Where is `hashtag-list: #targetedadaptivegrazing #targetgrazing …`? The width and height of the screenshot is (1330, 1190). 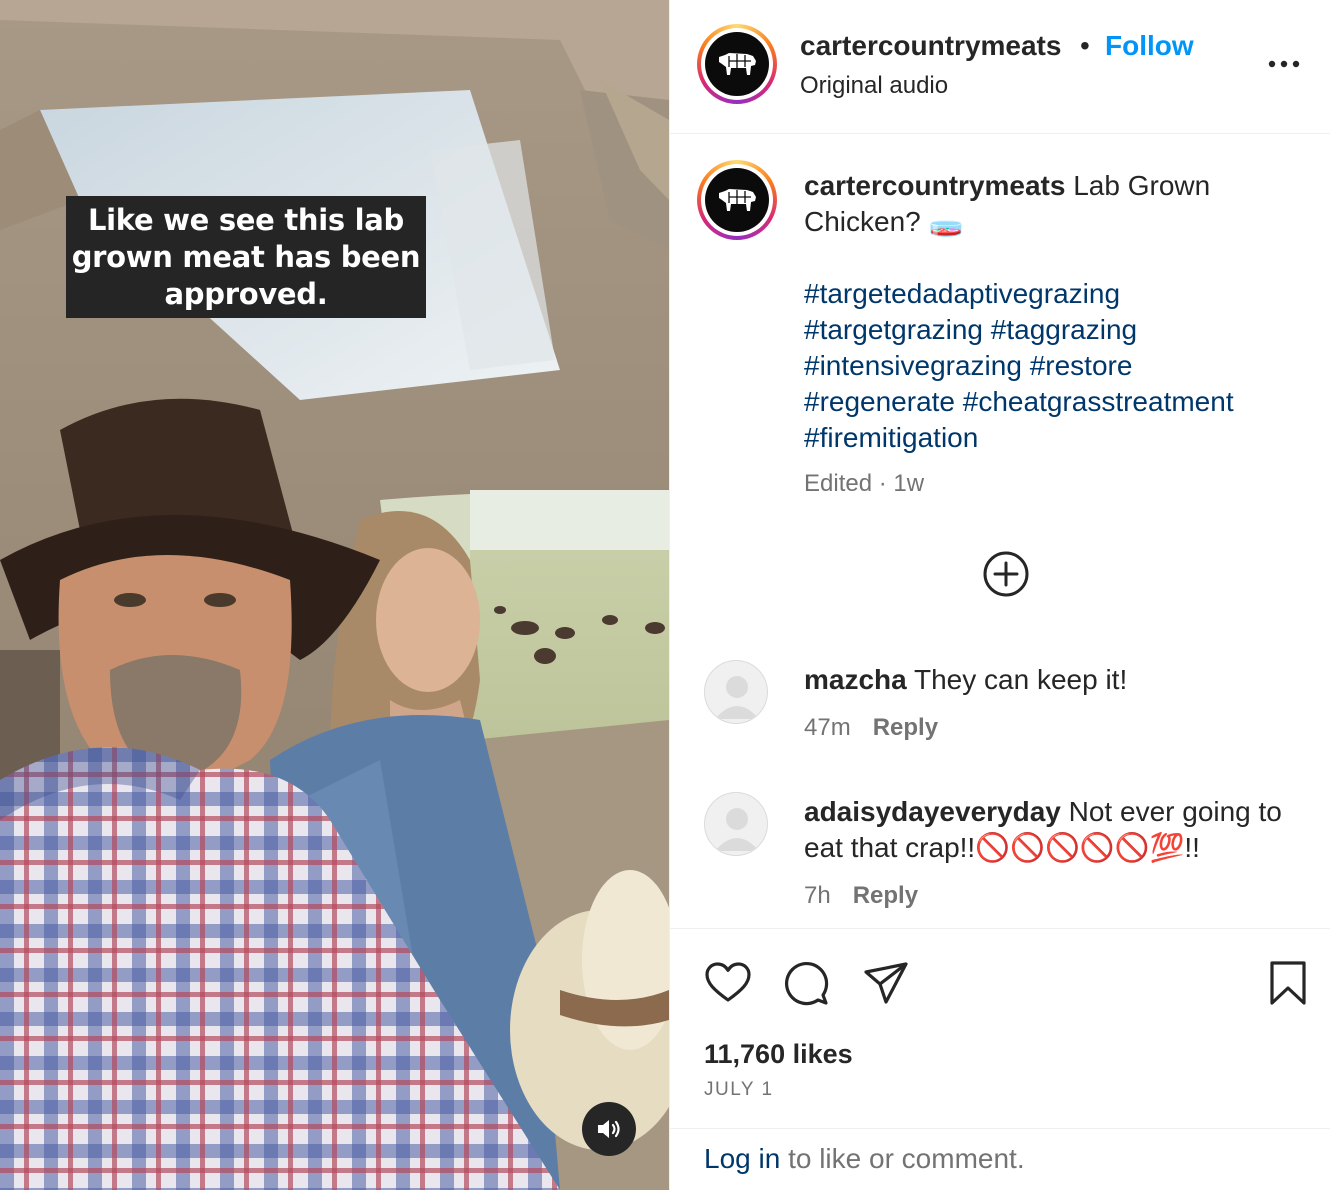
hashtag-list: #targetedadaptivegrazing #targetgrazing … is located at coordinates (1054, 366).